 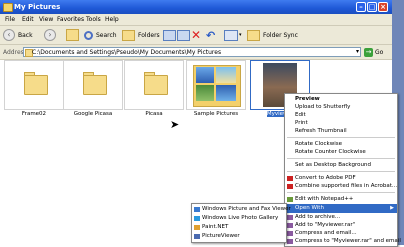 I want to click on back-button: ‹ Back, so click(x=18, y=35).